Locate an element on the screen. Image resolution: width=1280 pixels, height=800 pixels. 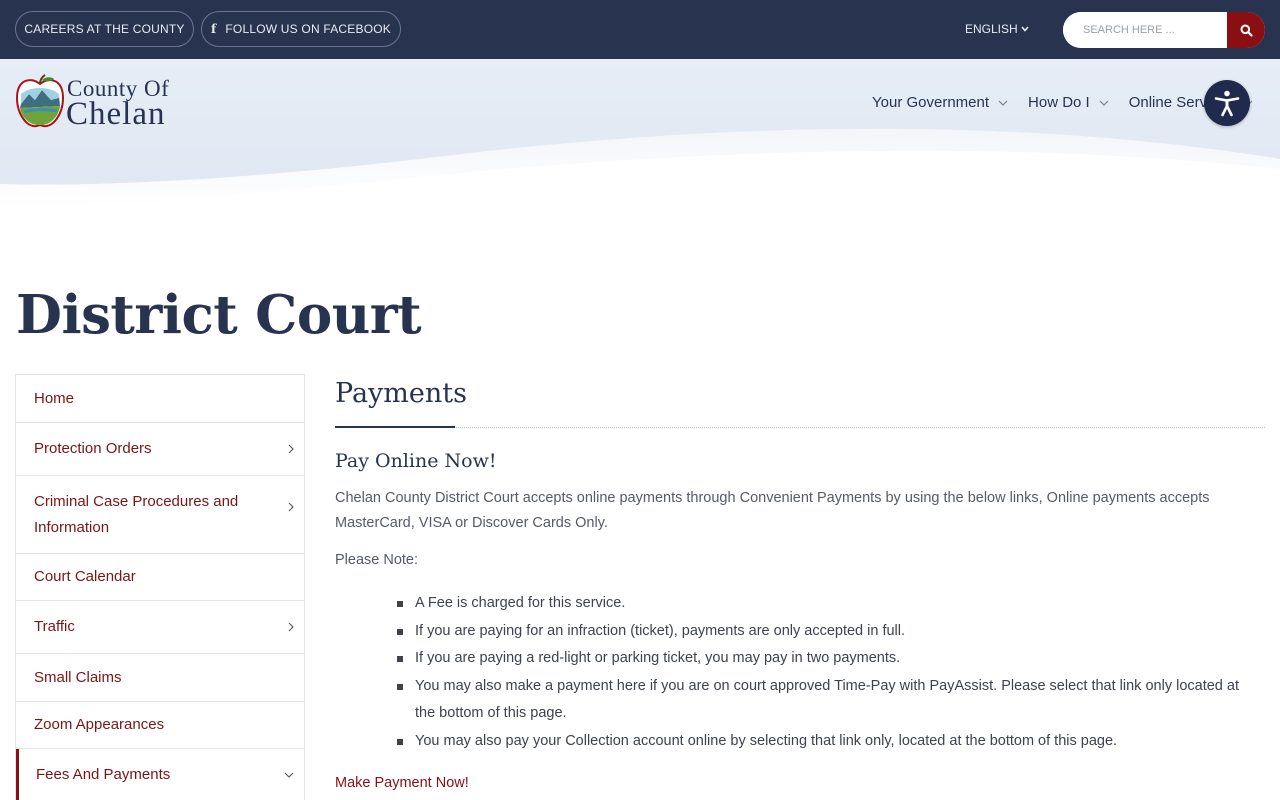
sidebar-item-court-calendar: Court Calendar is located at coordinates (160, 577).